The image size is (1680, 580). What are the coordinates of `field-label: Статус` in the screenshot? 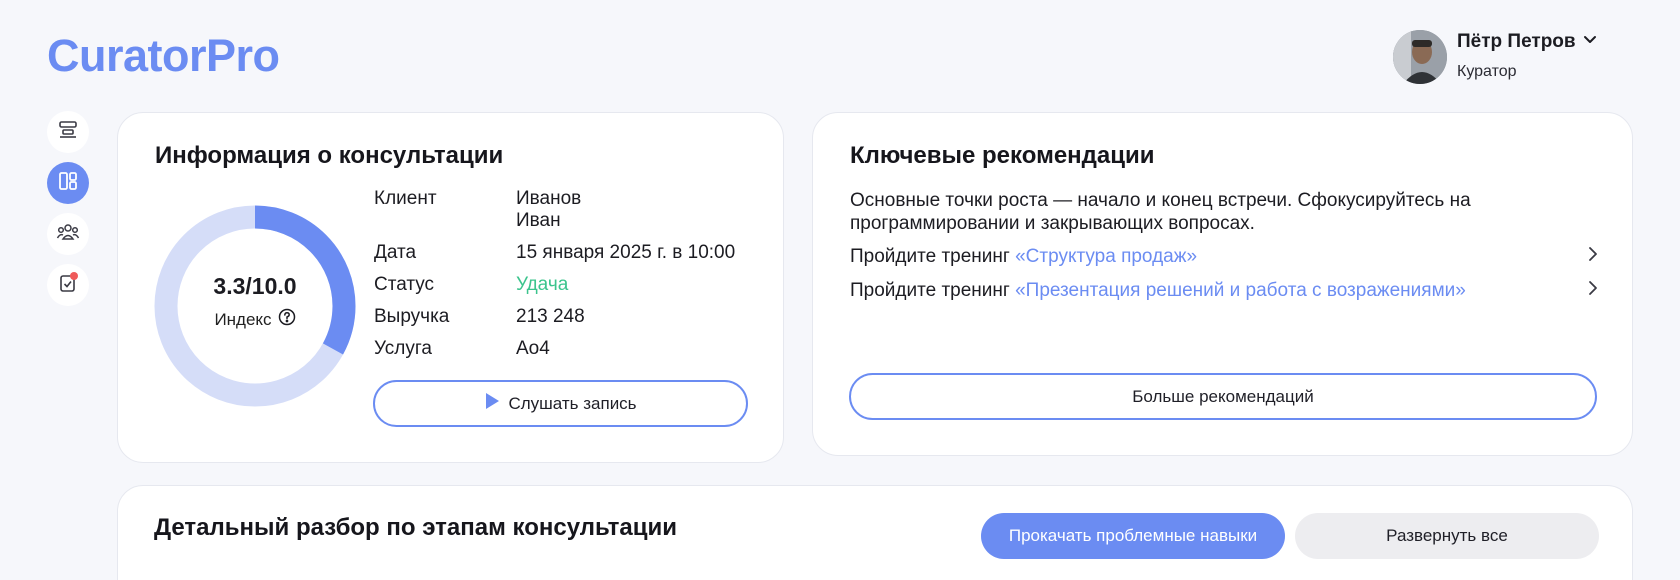 It's located at (404, 284).